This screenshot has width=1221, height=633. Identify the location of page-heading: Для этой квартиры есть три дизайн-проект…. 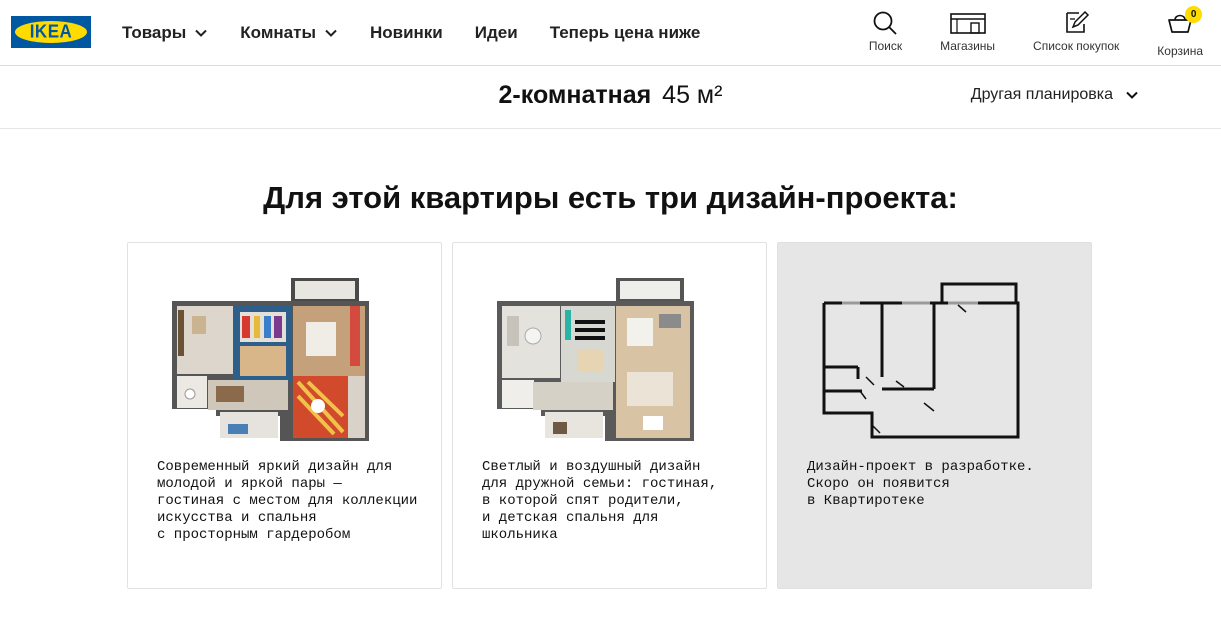
(610, 197).